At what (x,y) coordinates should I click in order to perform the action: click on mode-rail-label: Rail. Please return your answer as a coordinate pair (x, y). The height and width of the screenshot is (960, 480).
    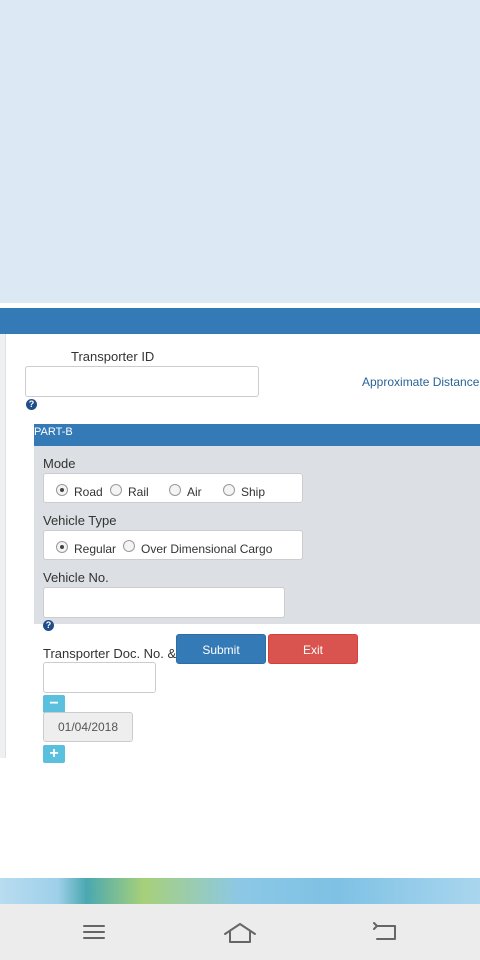
    Looking at the image, I should click on (138, 492).